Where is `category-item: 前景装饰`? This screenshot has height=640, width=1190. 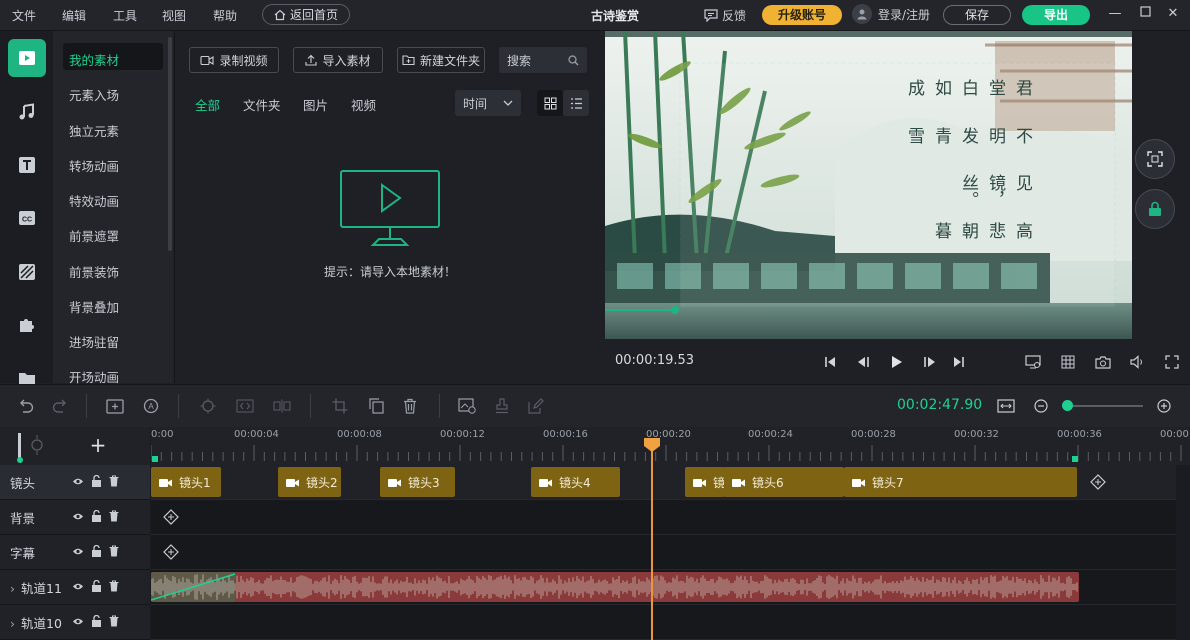
category-item: 前景装饰 is located at coordinates (94, 271).